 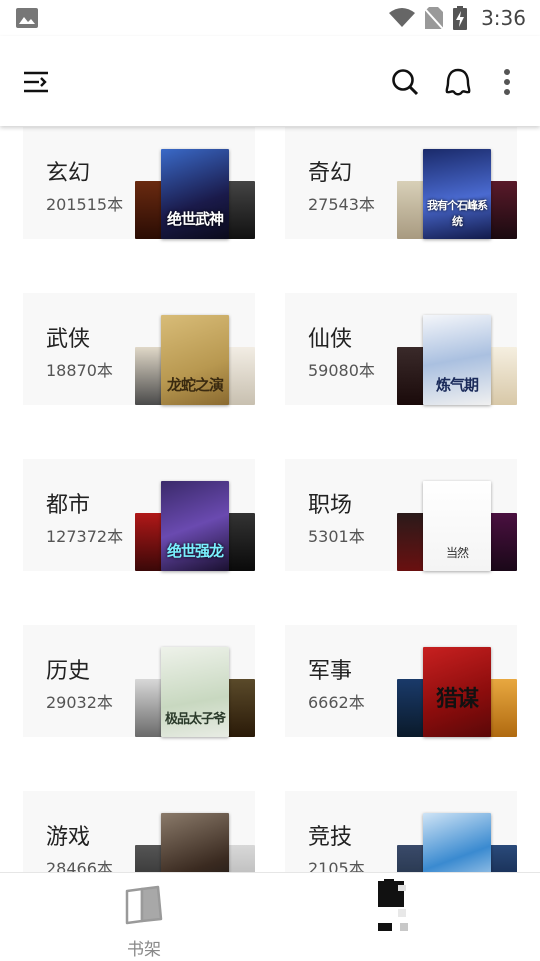 What do you see at coordinates (85, 204) in the screenshot?
I see `category-count: 201515本` at bounding box center [85, 204].